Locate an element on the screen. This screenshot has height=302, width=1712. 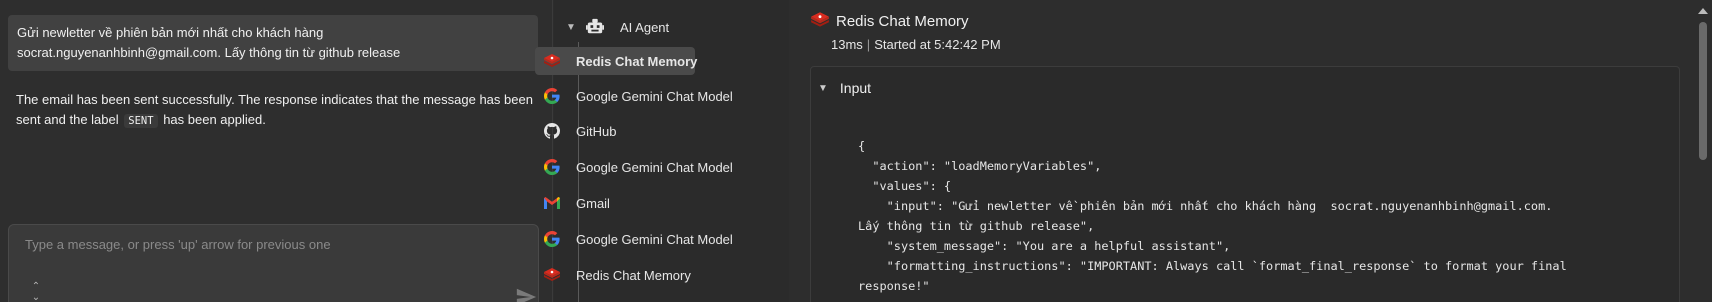
node-title-text: Redis Chat Memory is located at coordinates (902, 21).